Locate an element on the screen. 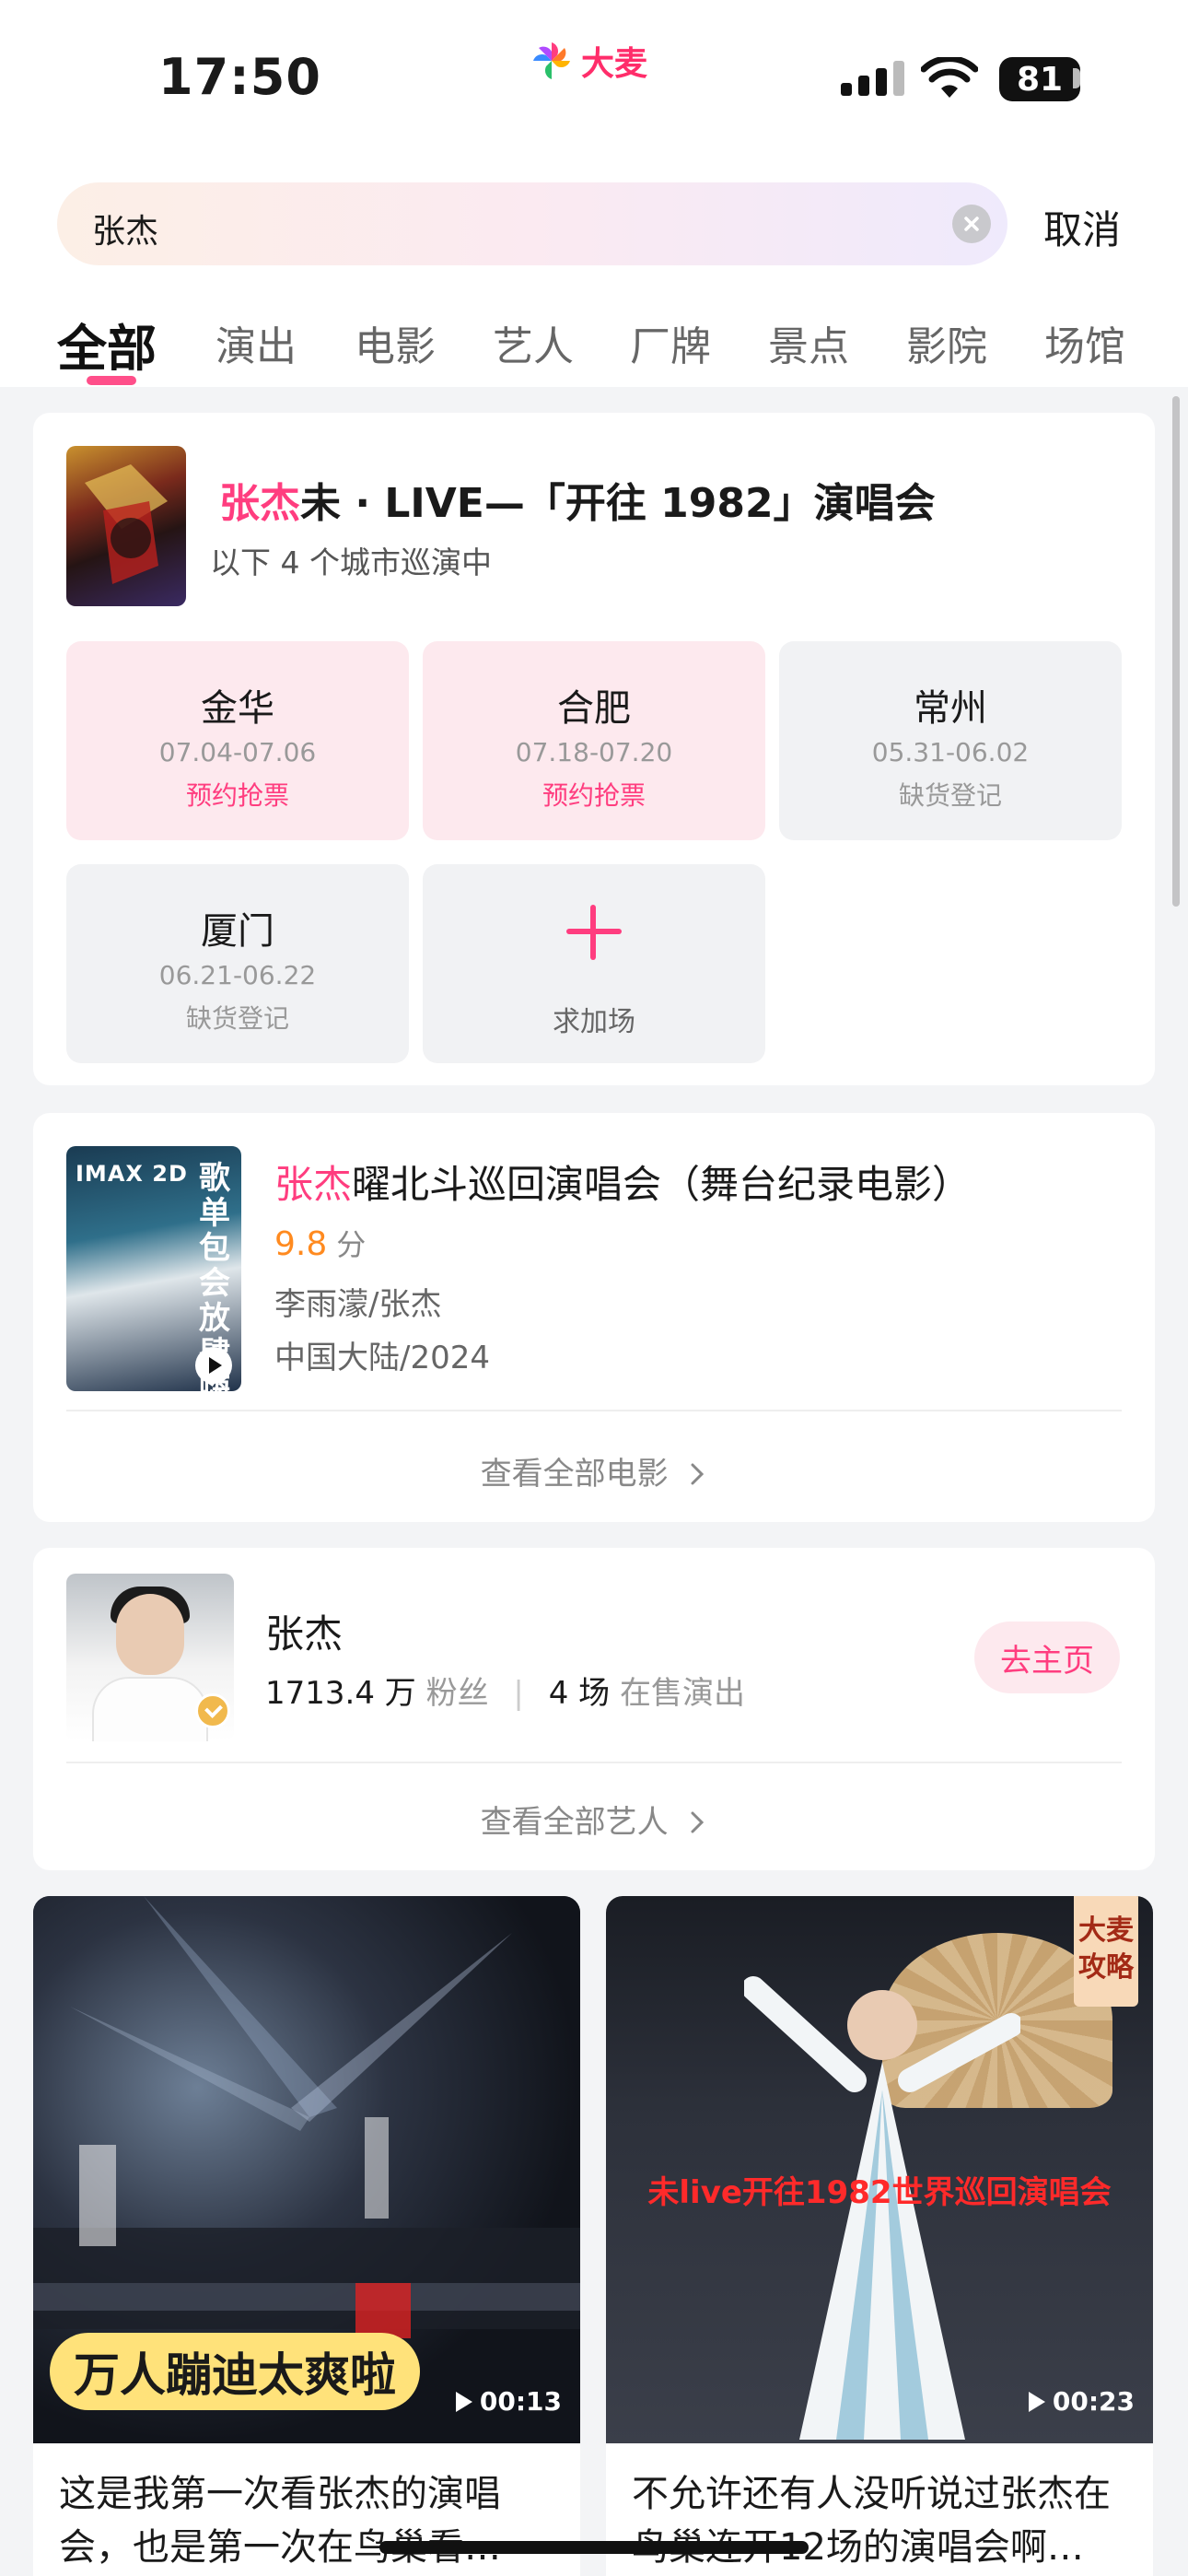  city-changzhou: 常州 05.31-06.02 缺货登记 is located at coordinates (951, 740).